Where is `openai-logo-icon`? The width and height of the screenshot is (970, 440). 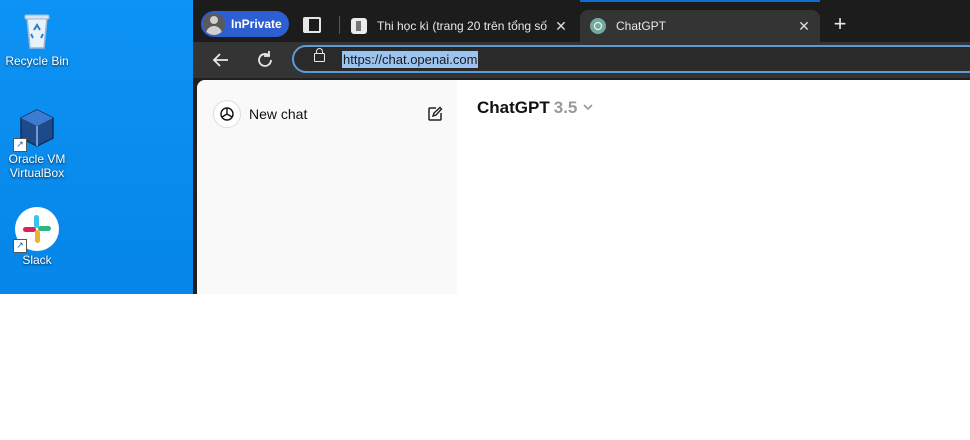
openai-logo-icon is located at coordinates (227, 114).